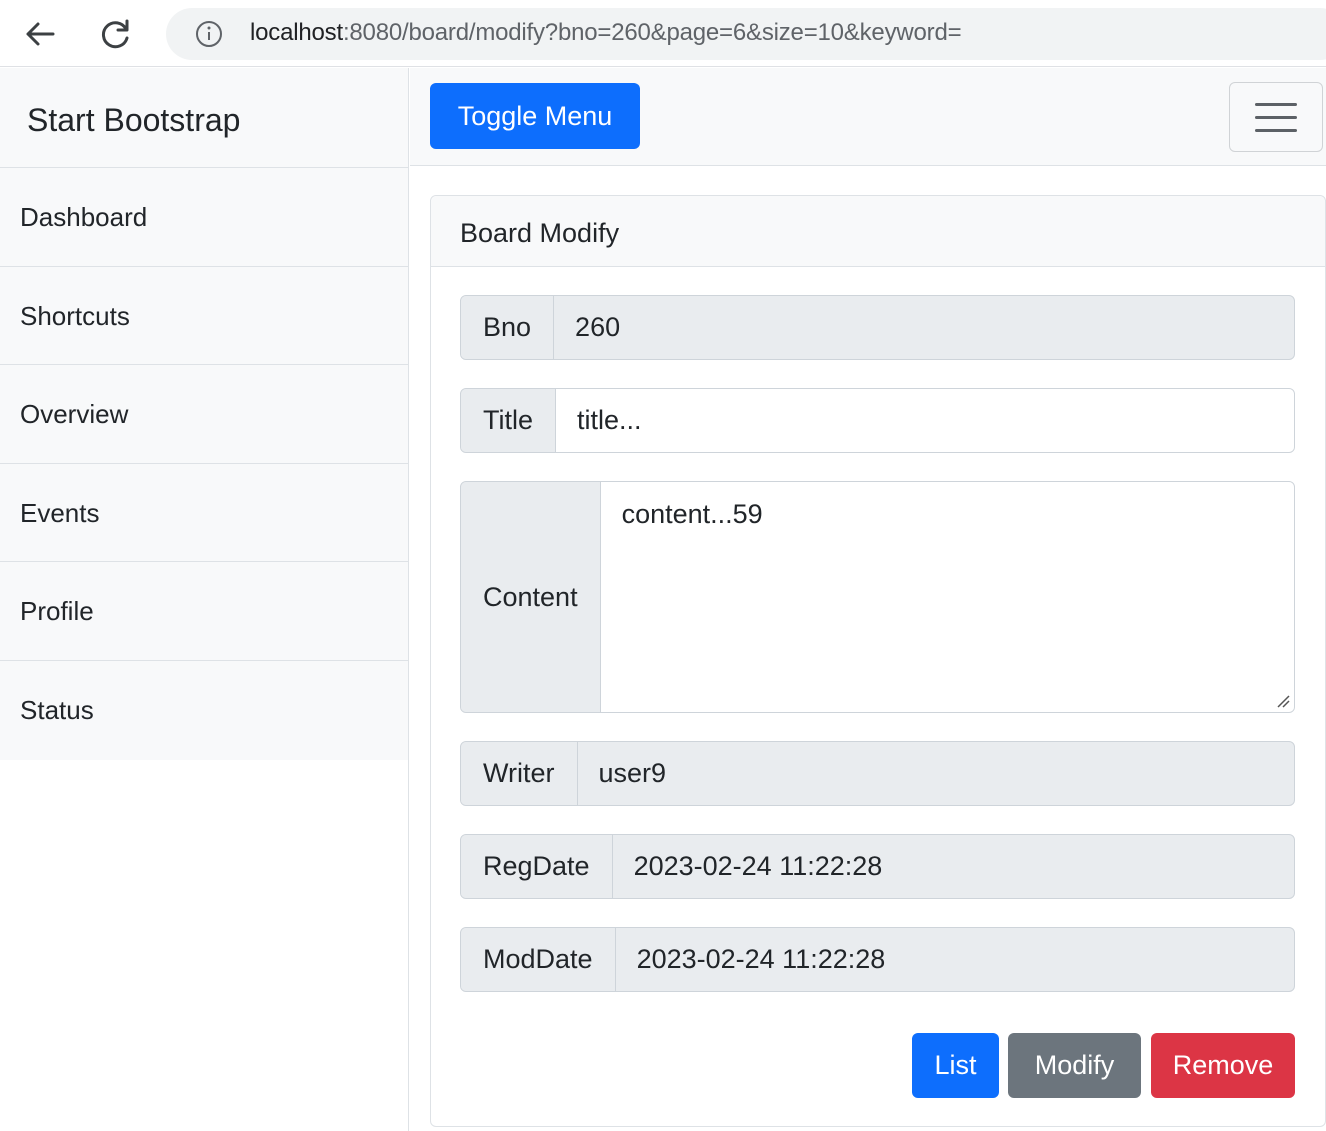  Describe the element at coordinates (1223, 1065) in the screenshot. I see `remove-button: Remove` at that location.